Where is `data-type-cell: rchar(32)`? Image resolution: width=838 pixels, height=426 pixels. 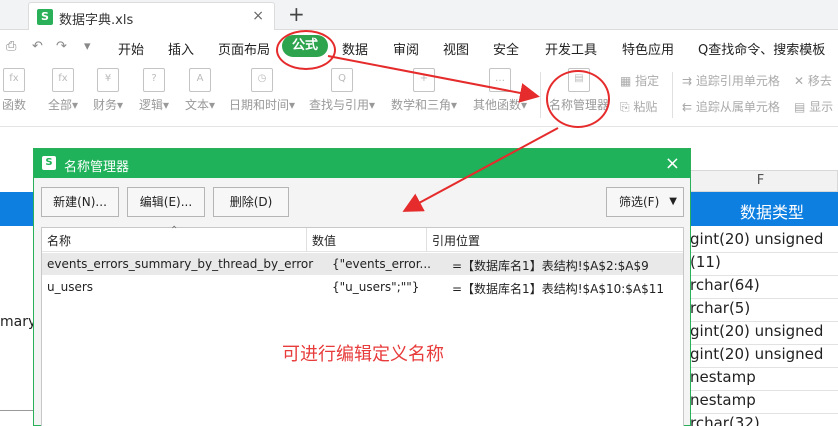 data-type-cell: rchar(32) is located at coordinates (725, 420).